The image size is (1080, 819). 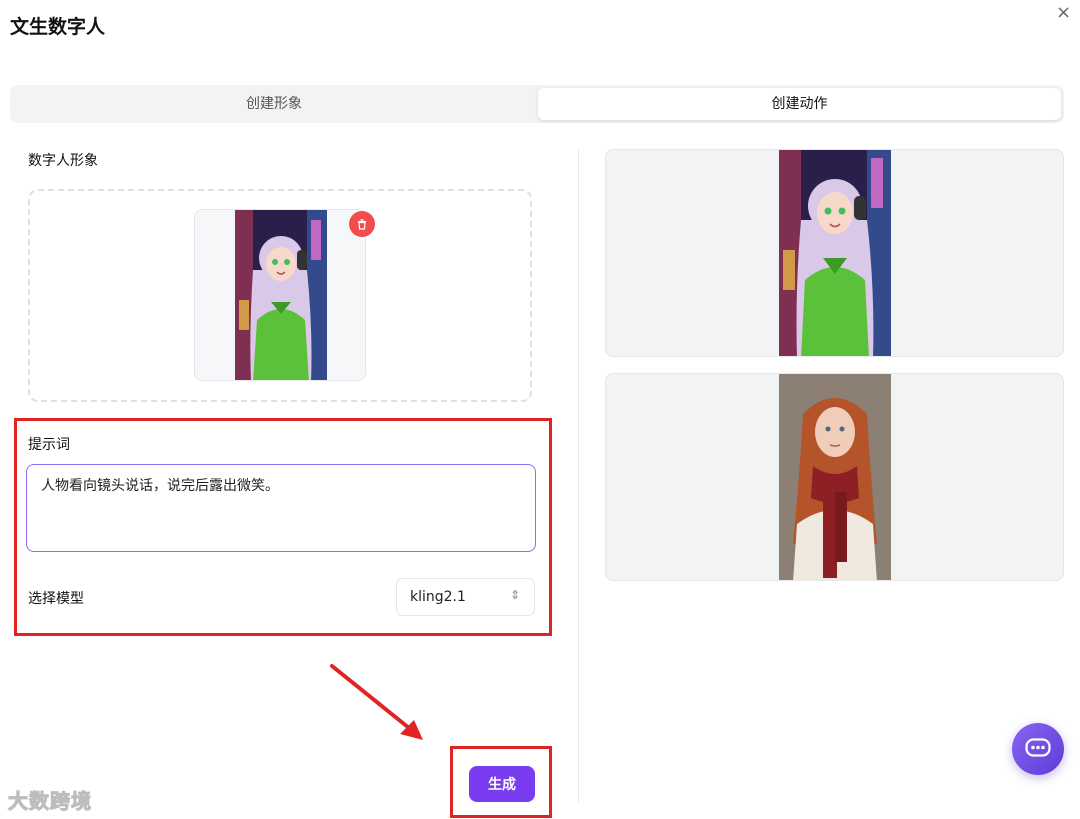 I want to click on tab-bar: 创建形象 创建动作, so click(x=537, y=104).